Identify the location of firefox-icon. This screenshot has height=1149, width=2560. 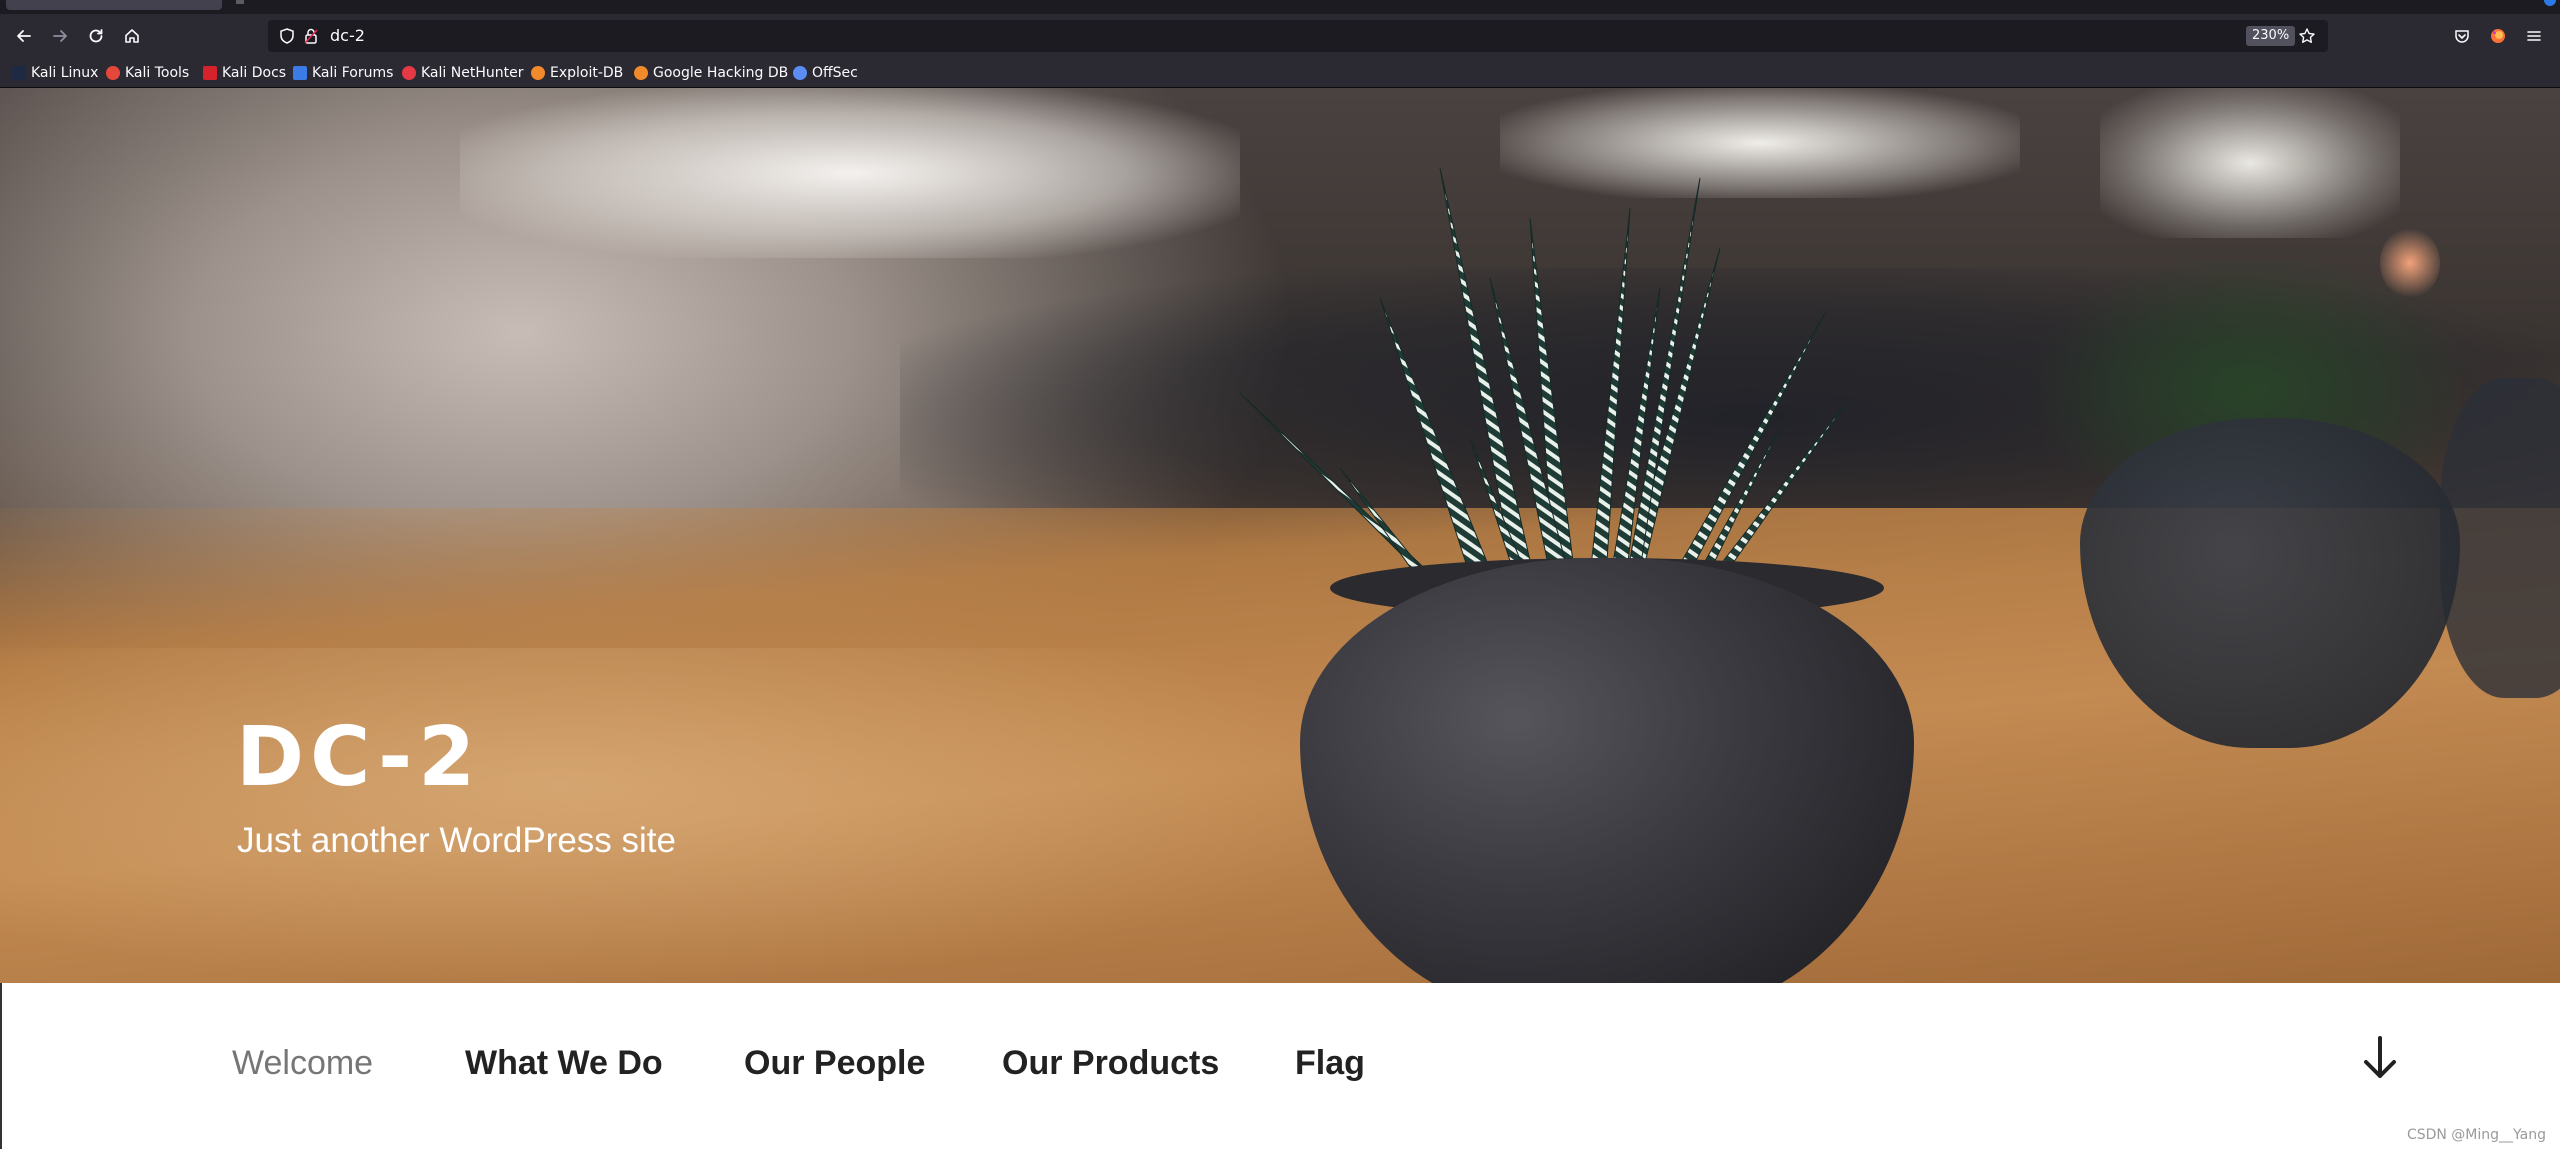
(2498, 36).